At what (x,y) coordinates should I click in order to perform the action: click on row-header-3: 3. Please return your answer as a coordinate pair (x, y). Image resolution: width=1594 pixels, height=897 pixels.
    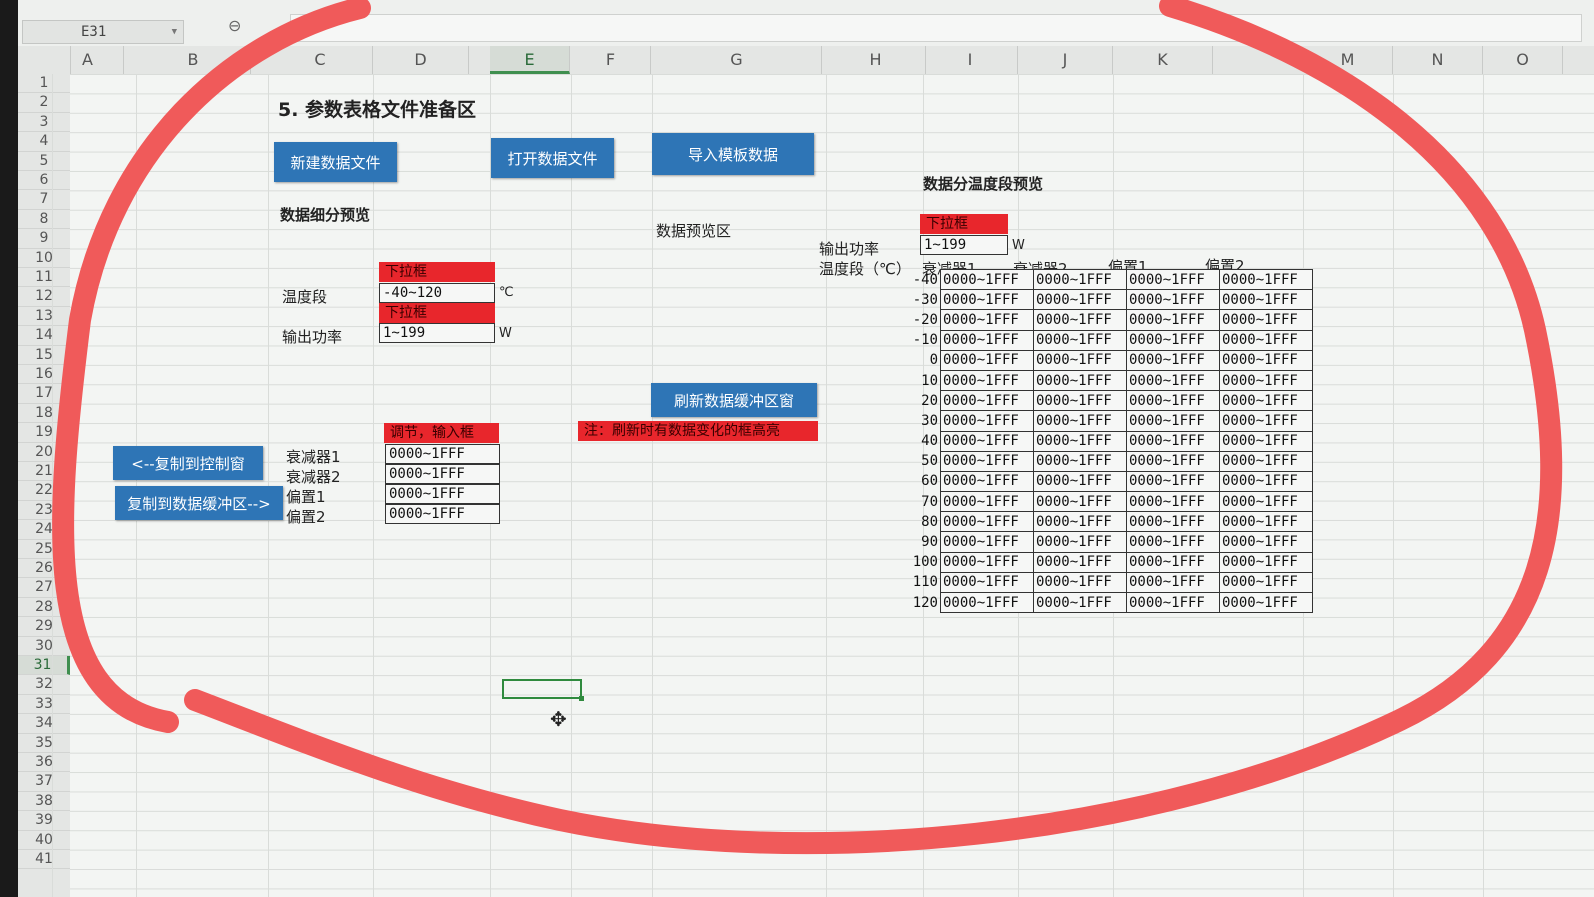
    Looking at the image, I should click on (44, 123).